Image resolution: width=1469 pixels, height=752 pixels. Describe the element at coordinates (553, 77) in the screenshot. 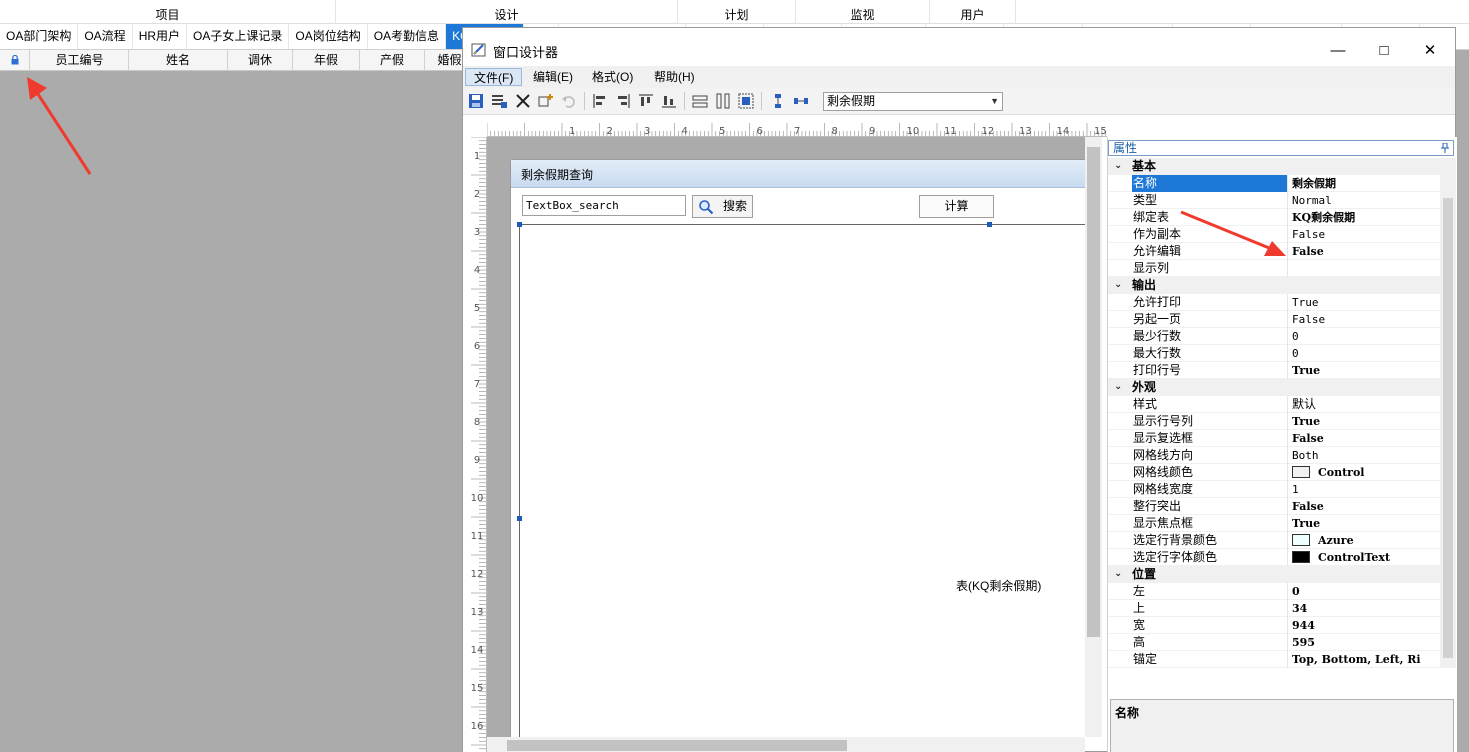

I see `menu-edit: 编辑(E)` at that location.